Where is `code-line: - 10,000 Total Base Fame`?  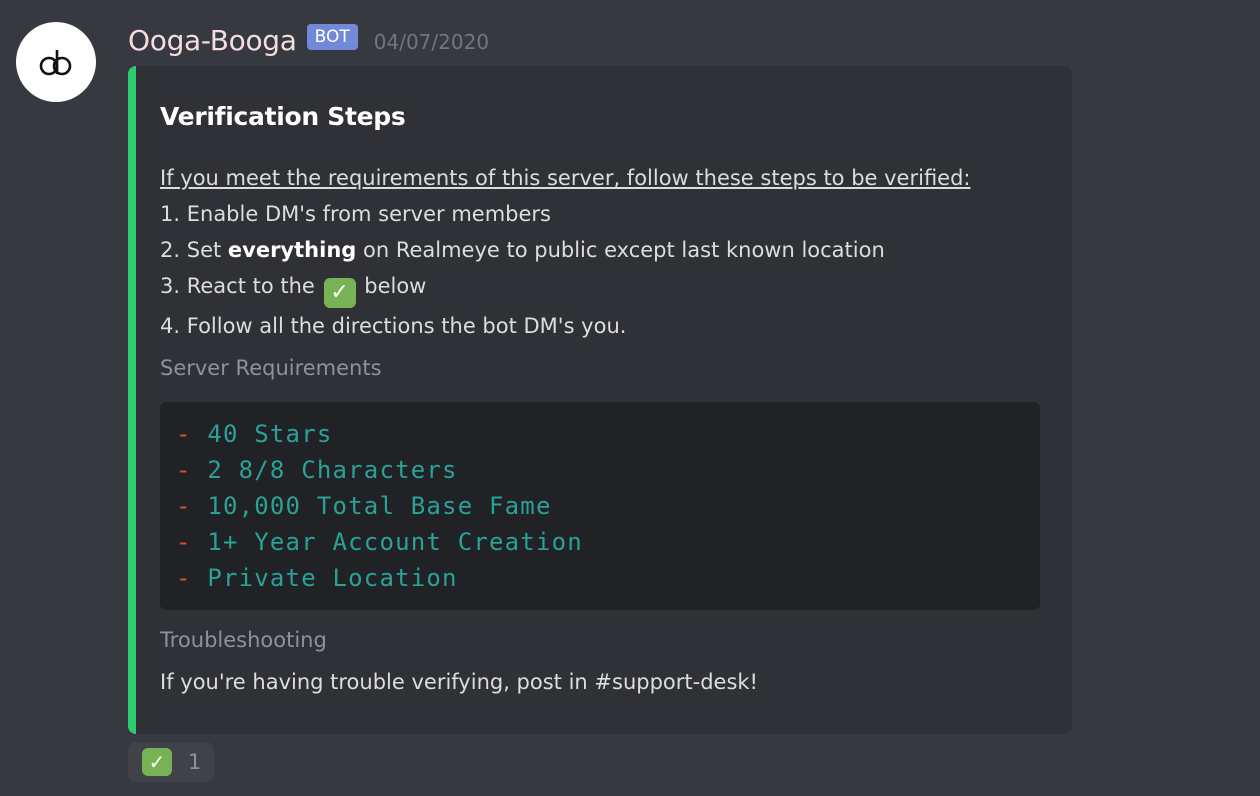
code-line: - 10,000 Total Base Fame is located at coordinates (600, 506).